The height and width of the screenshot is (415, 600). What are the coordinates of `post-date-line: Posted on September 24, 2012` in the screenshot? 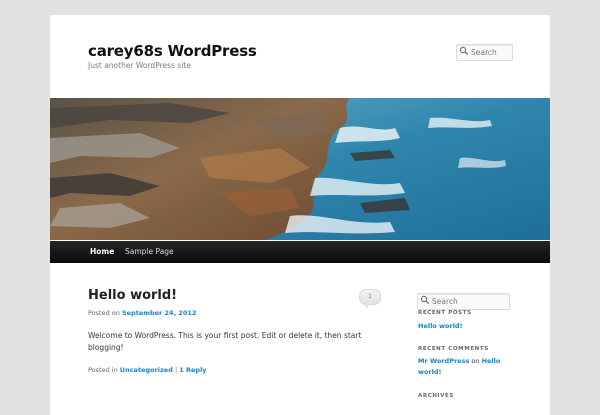 It's located at (142, 313).